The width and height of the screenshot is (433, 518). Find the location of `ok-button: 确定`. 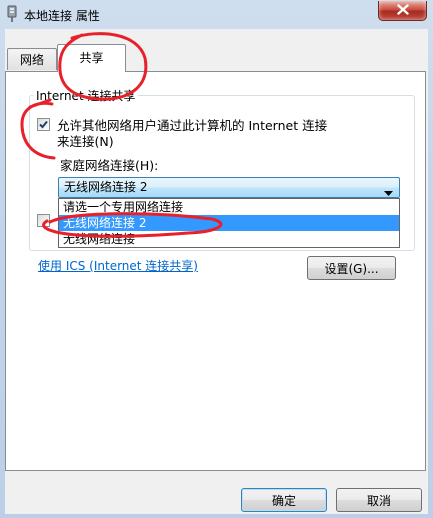

ok-button: 确定 is located at coordinates (284, 500).